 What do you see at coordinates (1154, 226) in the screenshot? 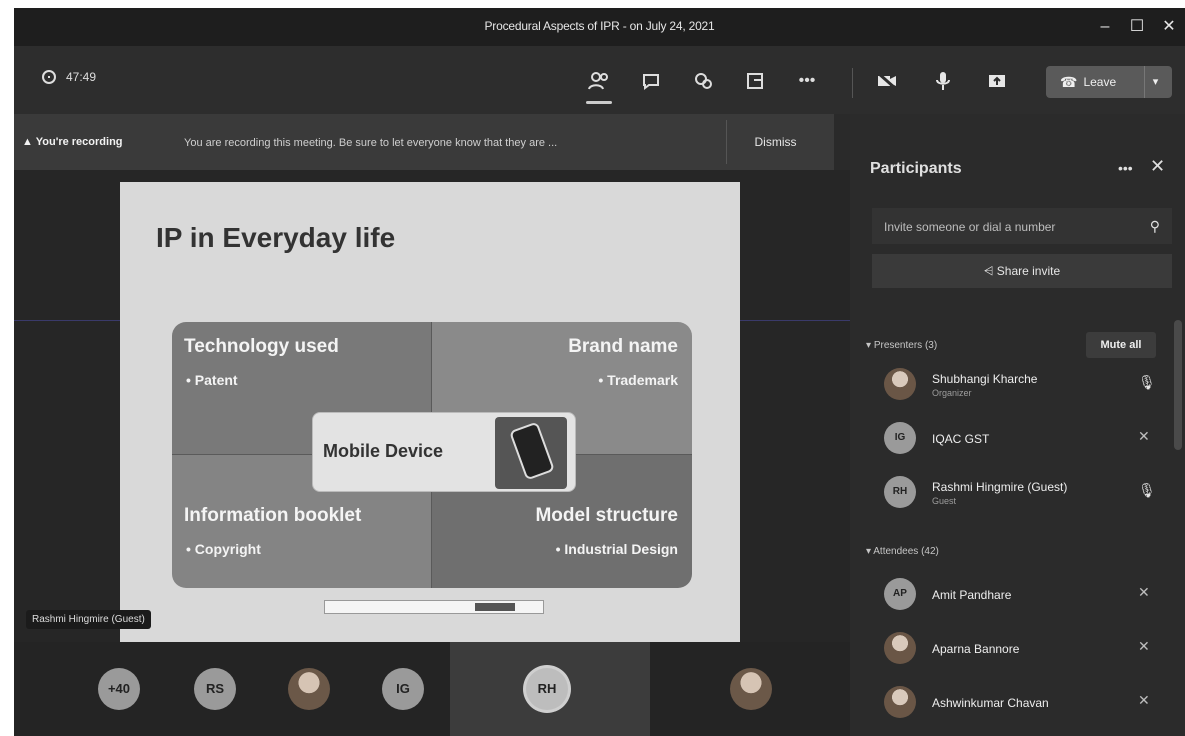
I see `search-icon: ⚲` at bounding box center [1154, 226].